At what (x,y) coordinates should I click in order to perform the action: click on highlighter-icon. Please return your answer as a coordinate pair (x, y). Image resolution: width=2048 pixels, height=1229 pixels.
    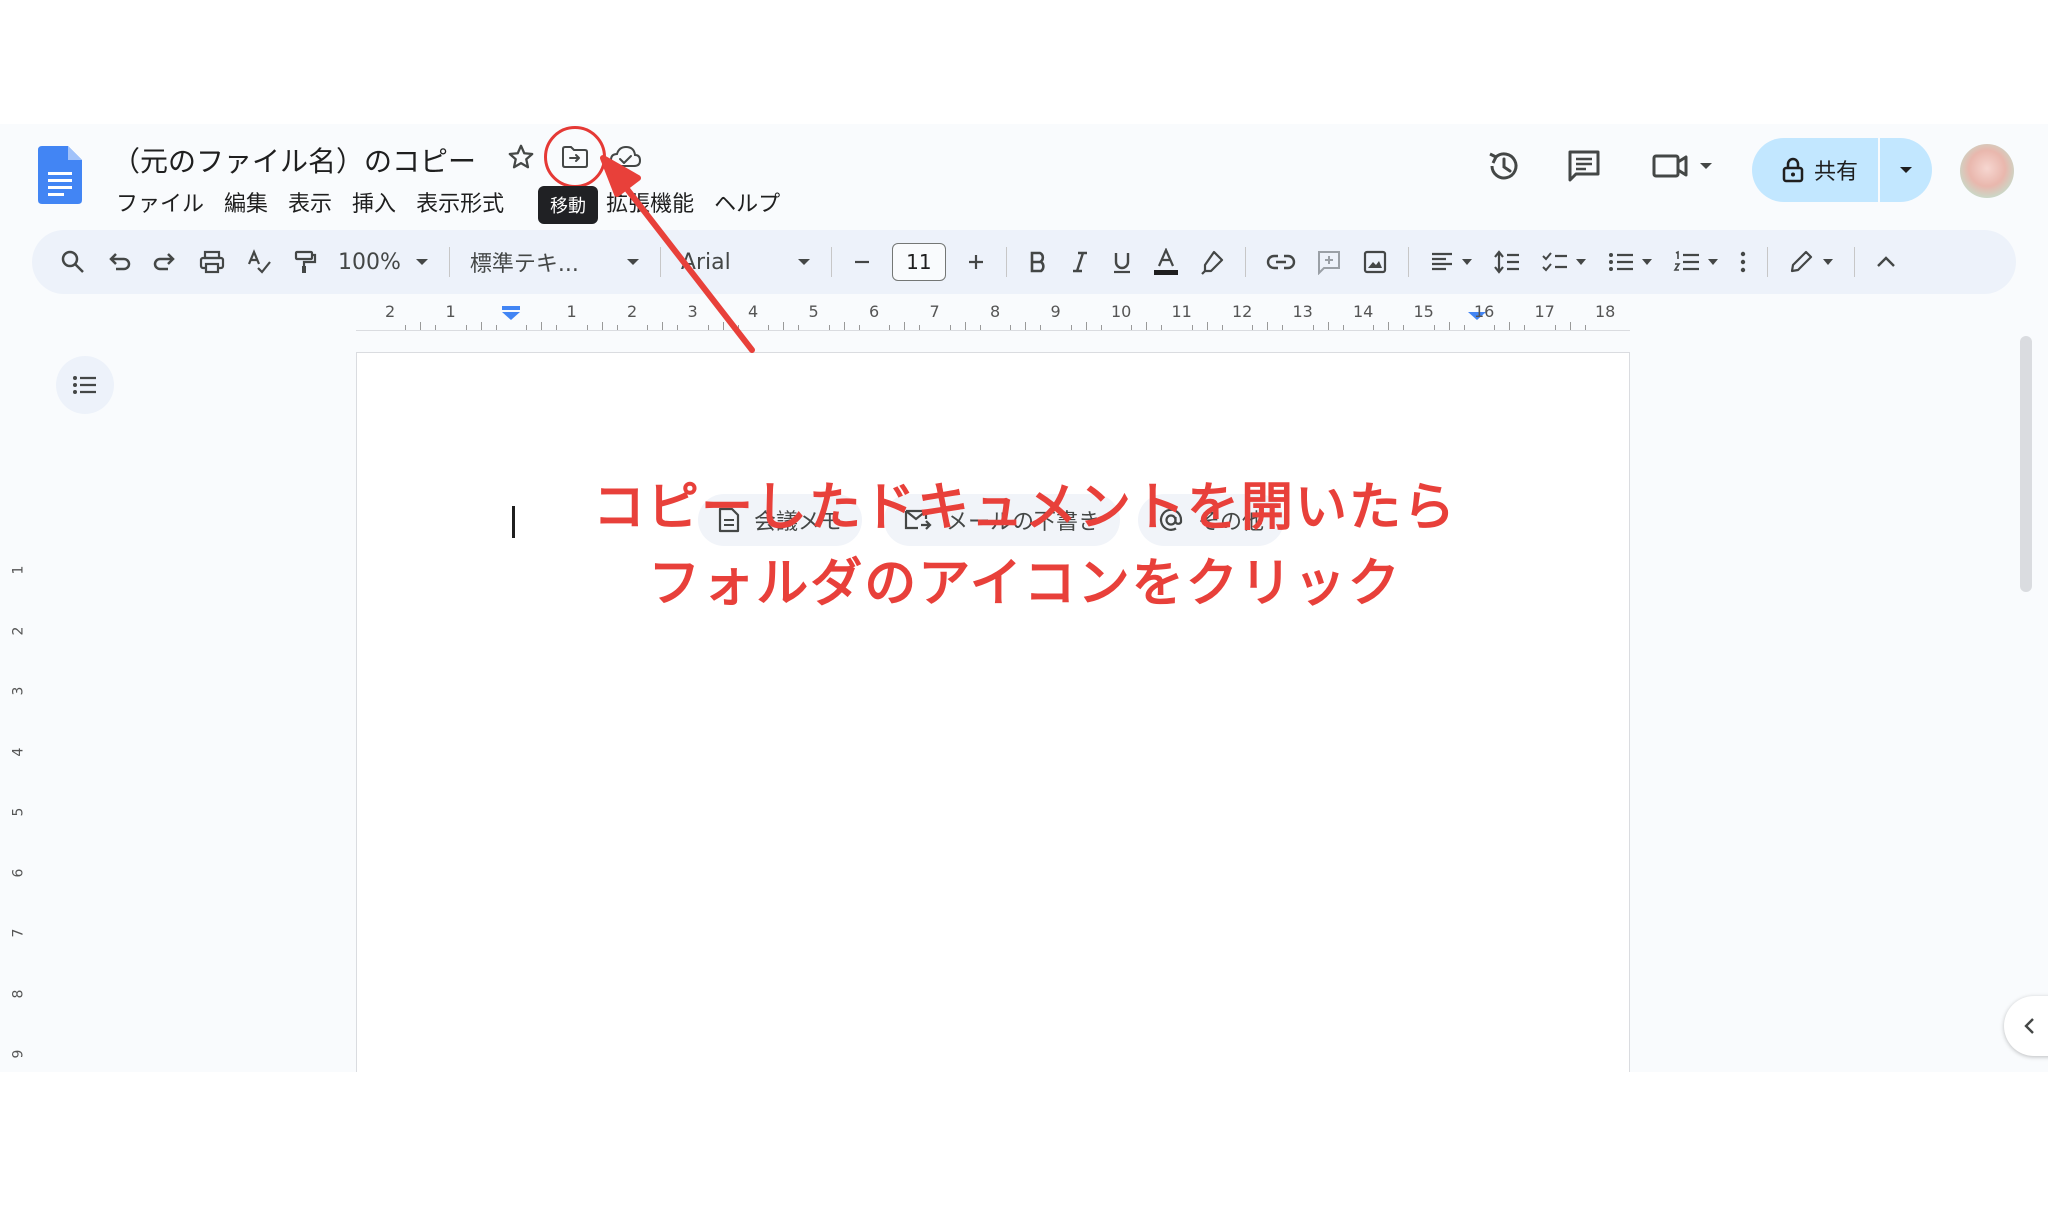
    Looking at the image, I should click on (1212, 262).